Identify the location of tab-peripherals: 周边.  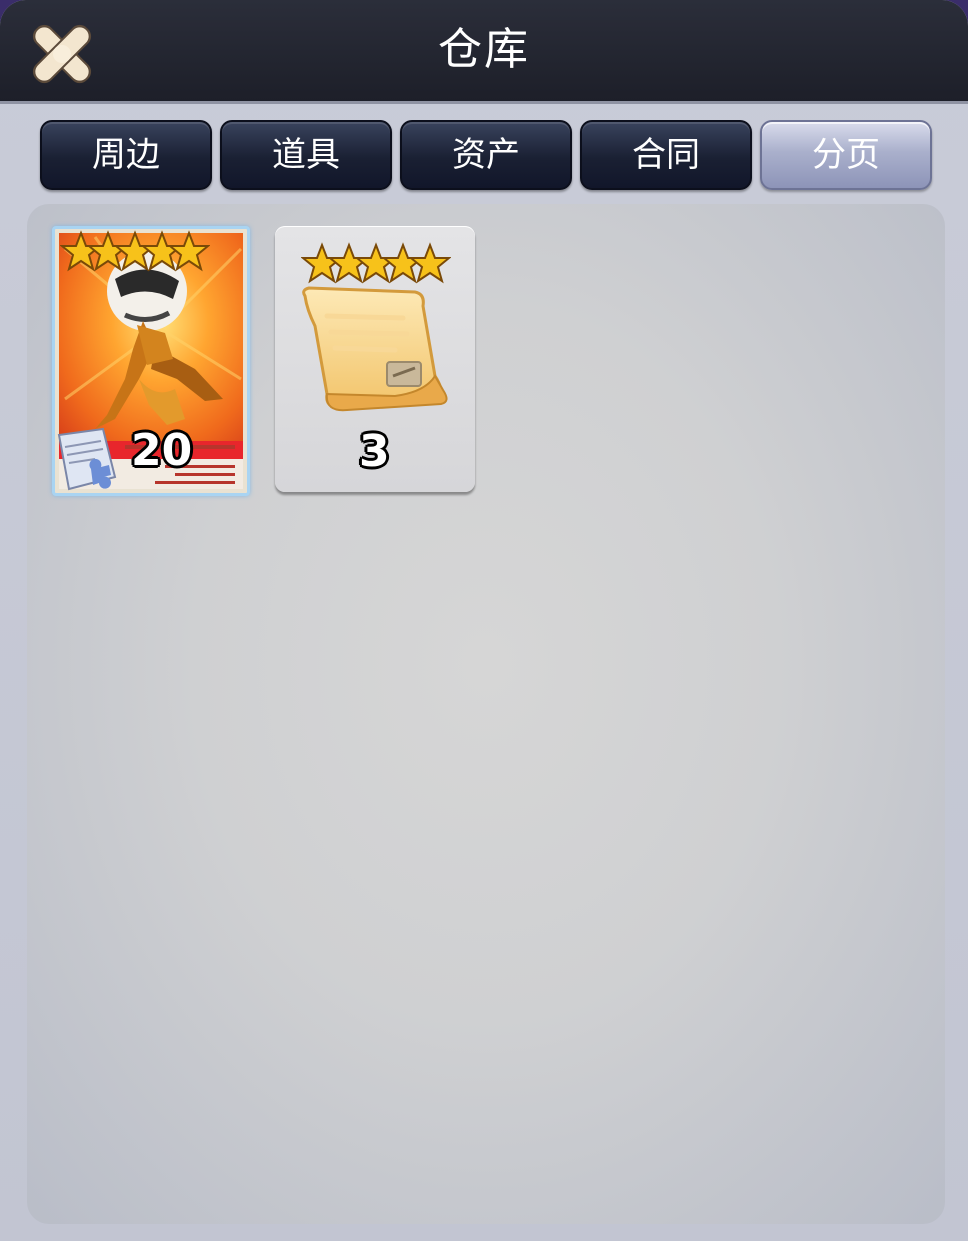
(126, 155).